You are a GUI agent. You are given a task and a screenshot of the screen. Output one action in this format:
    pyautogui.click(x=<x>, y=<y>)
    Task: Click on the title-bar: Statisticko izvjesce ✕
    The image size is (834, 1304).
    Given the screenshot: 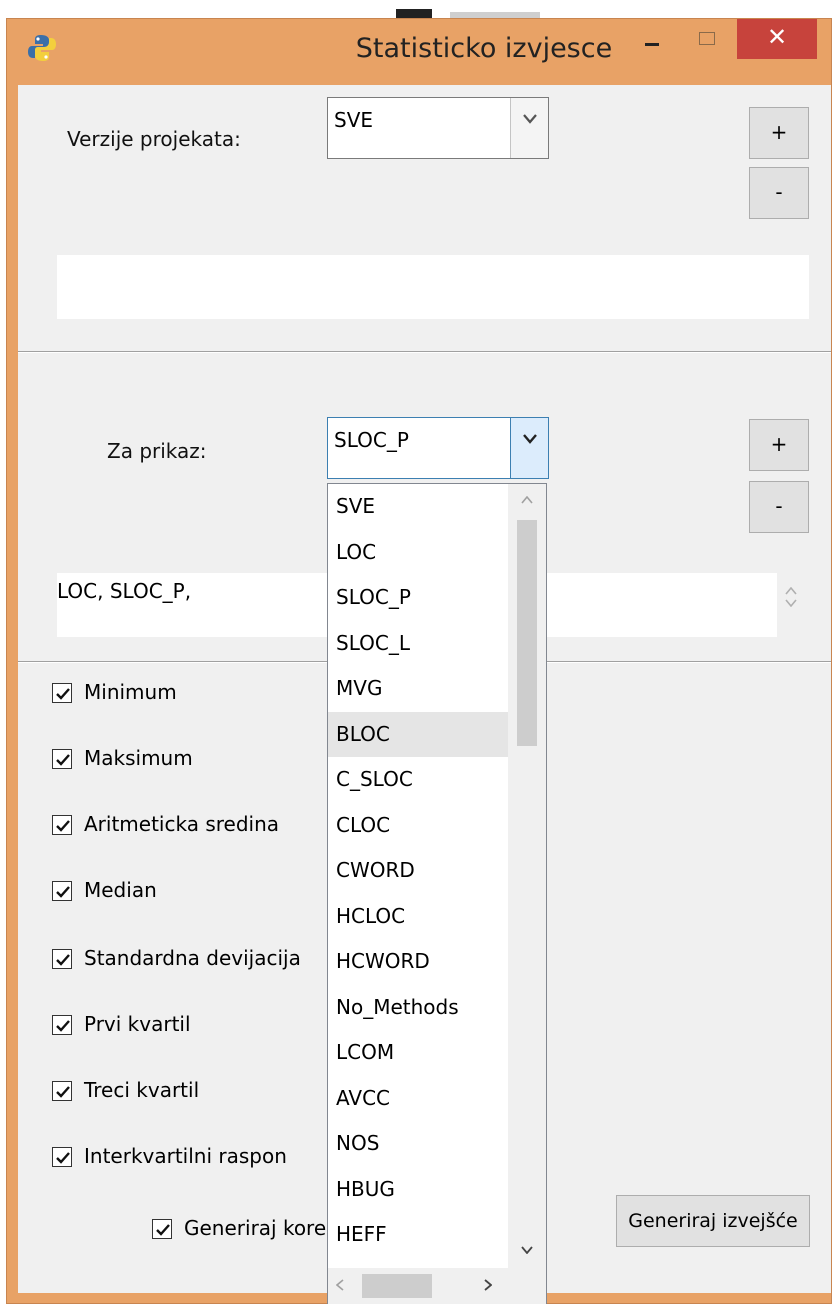 What is the action you would take?
    pyautogui.click(x=419, y=52)
    